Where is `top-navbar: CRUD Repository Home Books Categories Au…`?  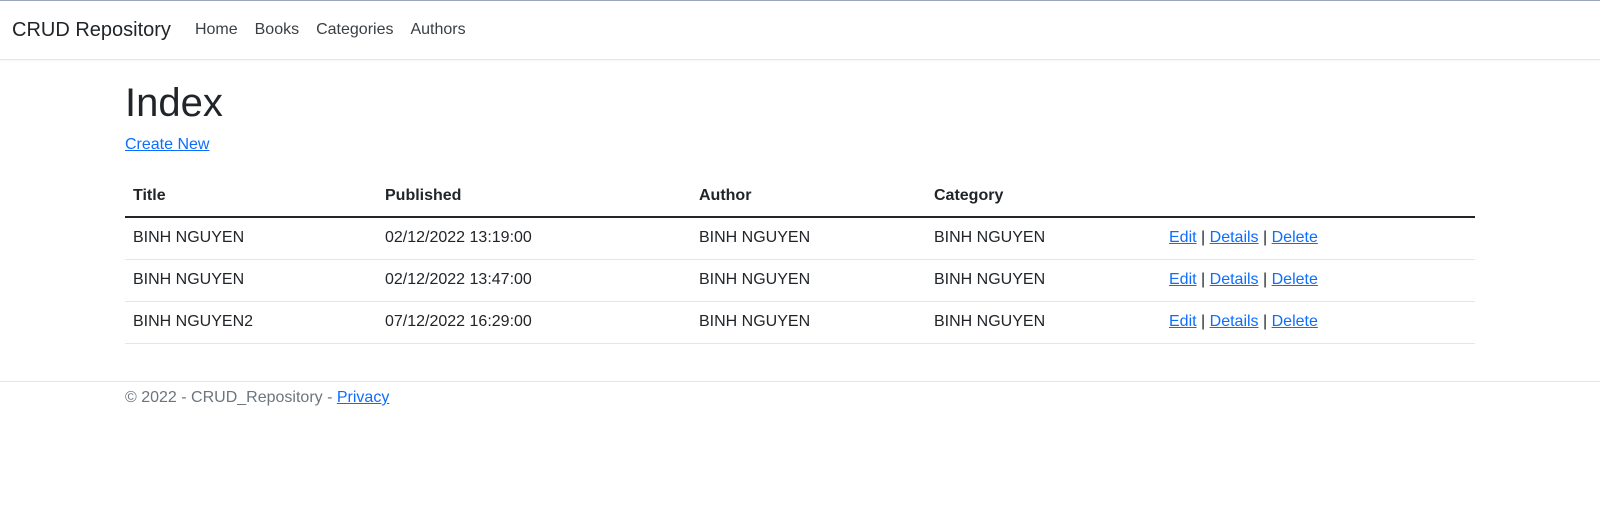
top-navbar: CRUD Repository Home Books Categories Au… is located at coordinates (800, 30).